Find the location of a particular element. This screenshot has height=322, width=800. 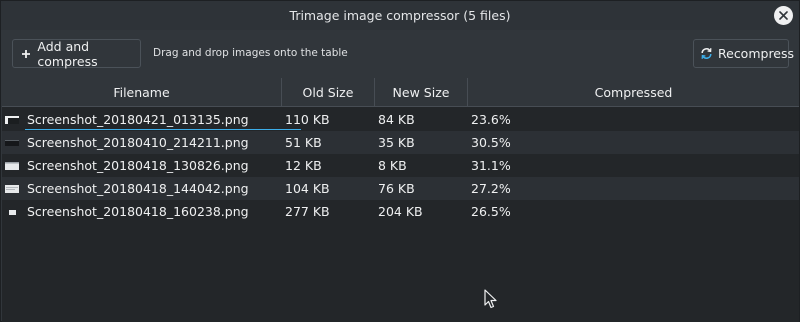

new-size-cell: 76 KB is located at coordinates (396, 188).